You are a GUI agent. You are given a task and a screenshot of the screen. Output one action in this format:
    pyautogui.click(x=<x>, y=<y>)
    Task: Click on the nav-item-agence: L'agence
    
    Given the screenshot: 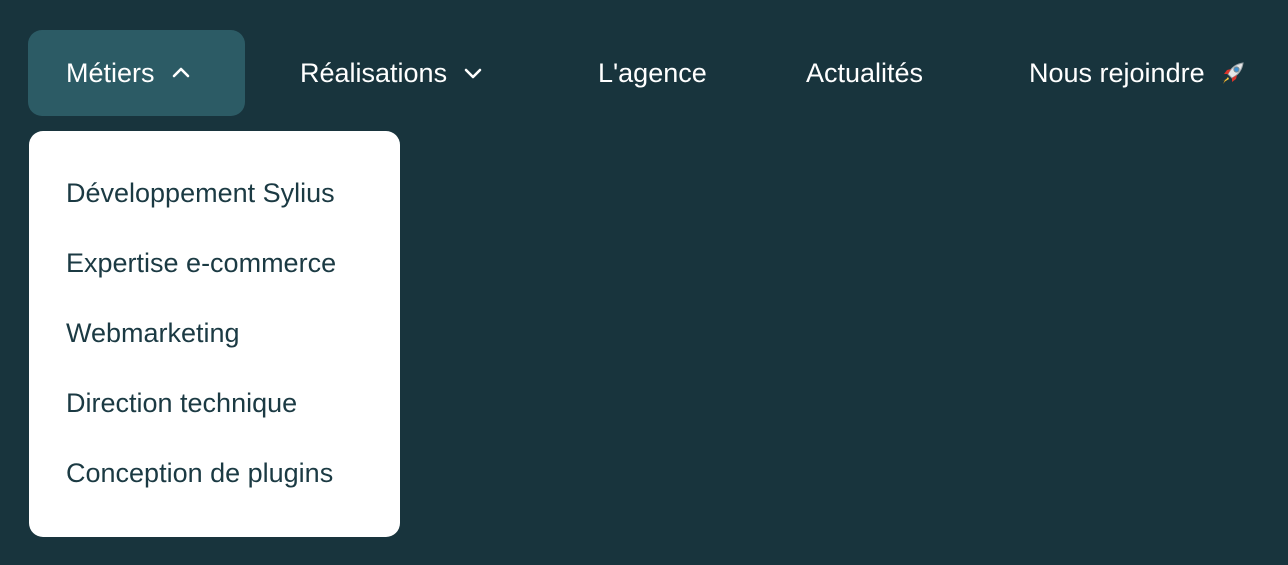 What is the action you would take?
    pyautogui.click(x=652, y=73)
    